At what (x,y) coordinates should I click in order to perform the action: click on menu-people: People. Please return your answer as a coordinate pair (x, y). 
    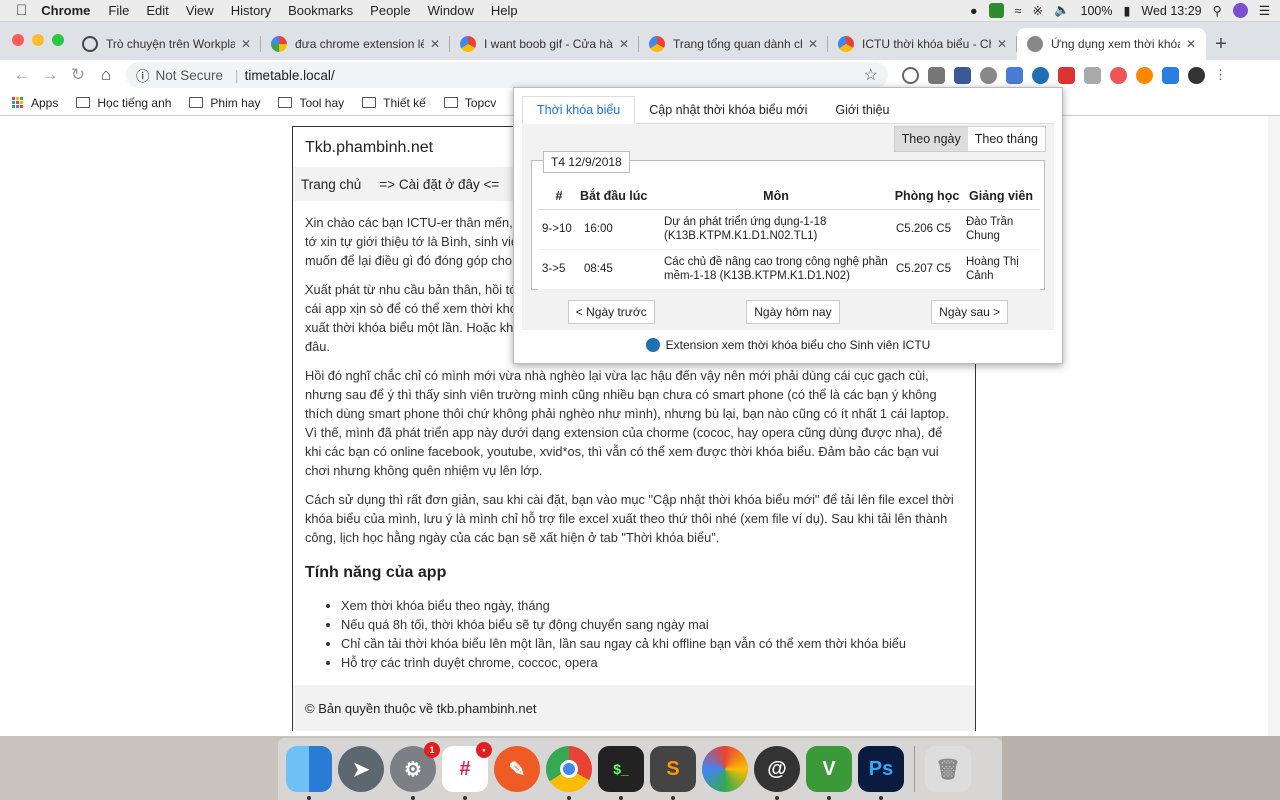
    Looking at the image, I should click on (390, 10).